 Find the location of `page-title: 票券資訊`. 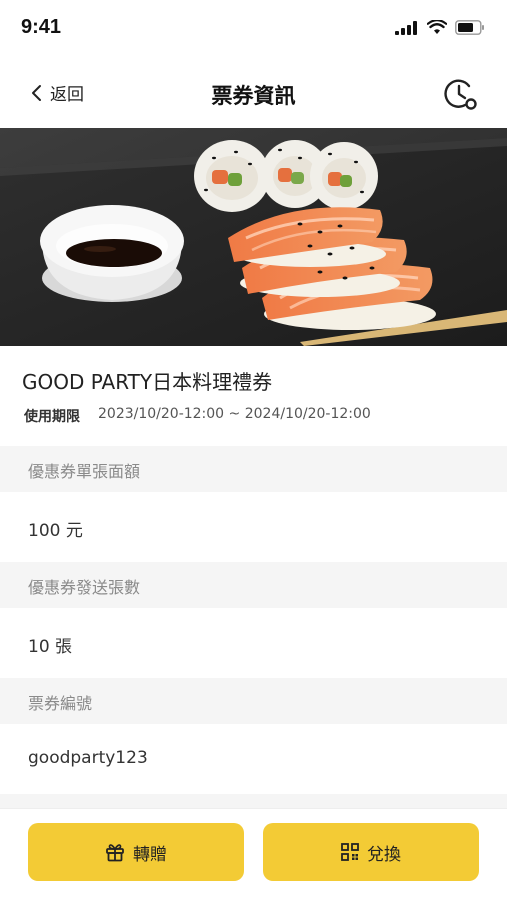

page-title: 票券資訊 is located at coordinates (253, 96).